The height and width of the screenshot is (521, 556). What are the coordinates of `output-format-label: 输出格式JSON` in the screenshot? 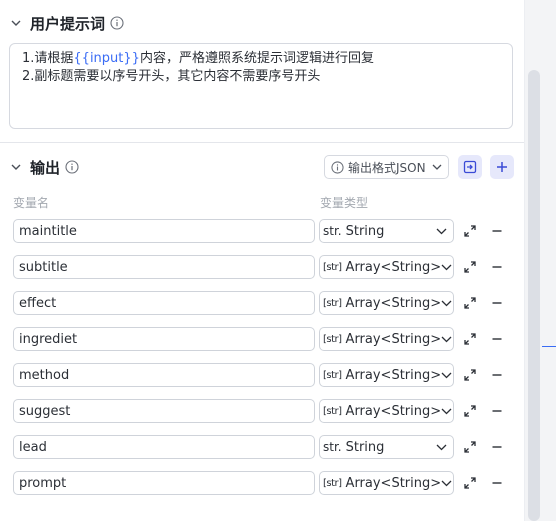 It's located at (387, 167).